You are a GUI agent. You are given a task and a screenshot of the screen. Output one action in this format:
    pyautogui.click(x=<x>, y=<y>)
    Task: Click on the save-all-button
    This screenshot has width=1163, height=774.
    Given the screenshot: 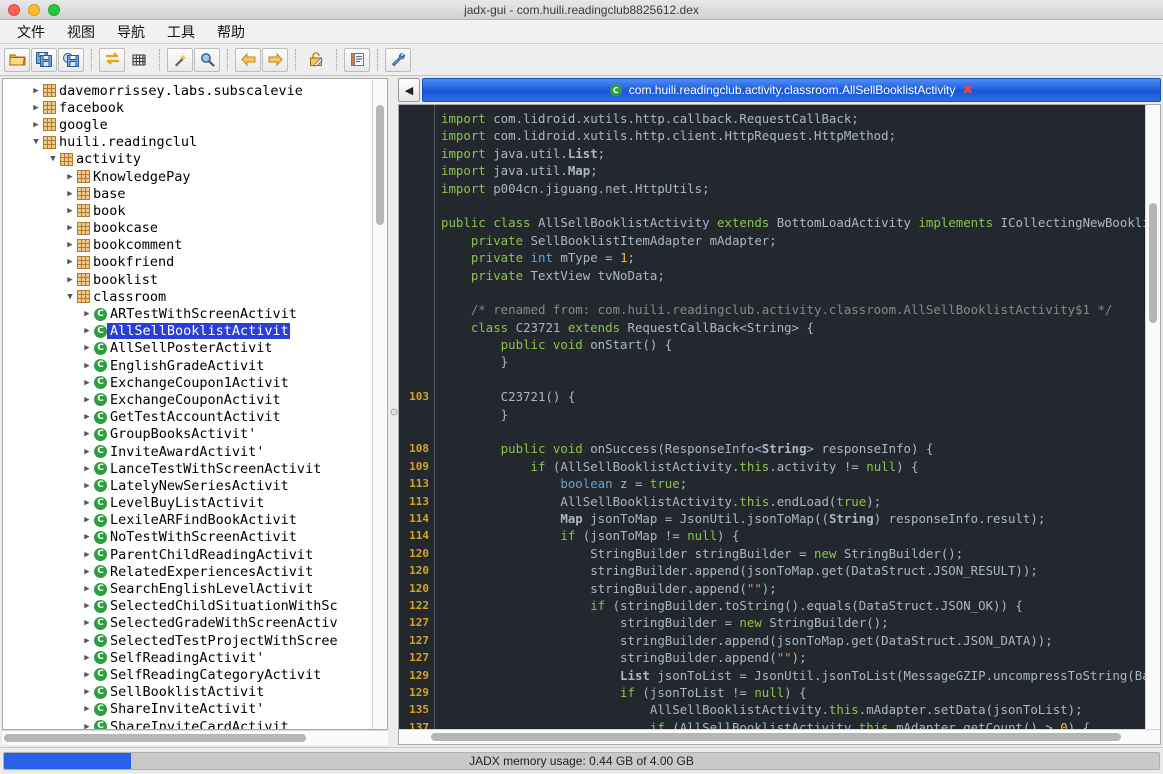 What is the action you would take?
    pyautogui.click(x=44, y=59)
    